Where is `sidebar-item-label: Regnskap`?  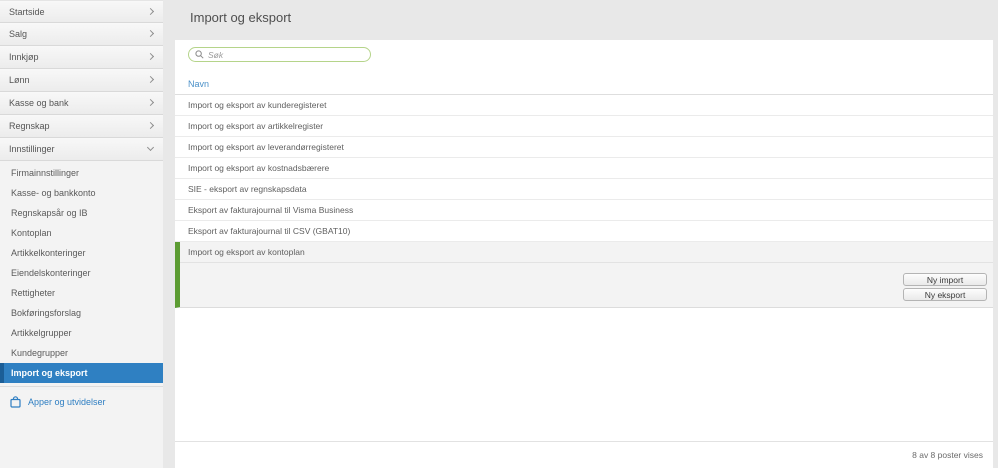 sidebar-item-label: Regnskap is located at coordinates (29, 126).